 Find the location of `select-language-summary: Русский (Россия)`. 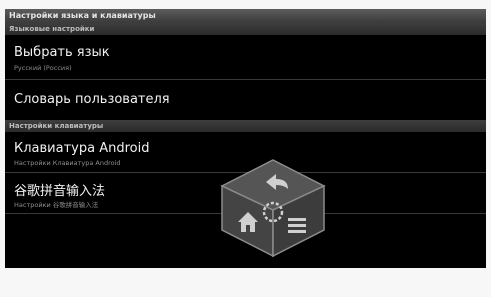

select-language-summary: Русский (Россия) is located at coordinates (43, 68).